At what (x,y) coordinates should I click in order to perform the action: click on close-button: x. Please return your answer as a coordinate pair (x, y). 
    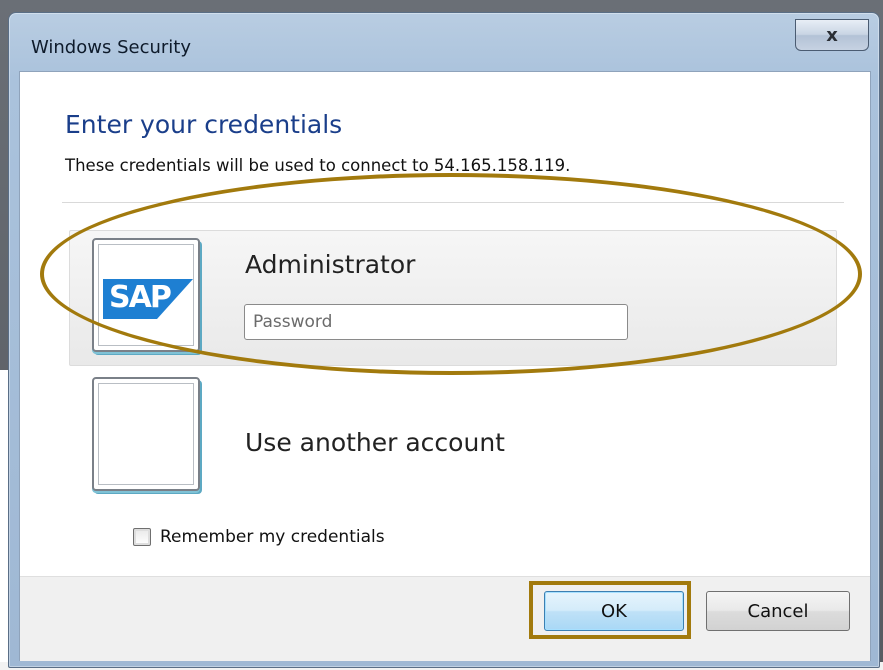
    Looking at the image, I should click on (832, 35).